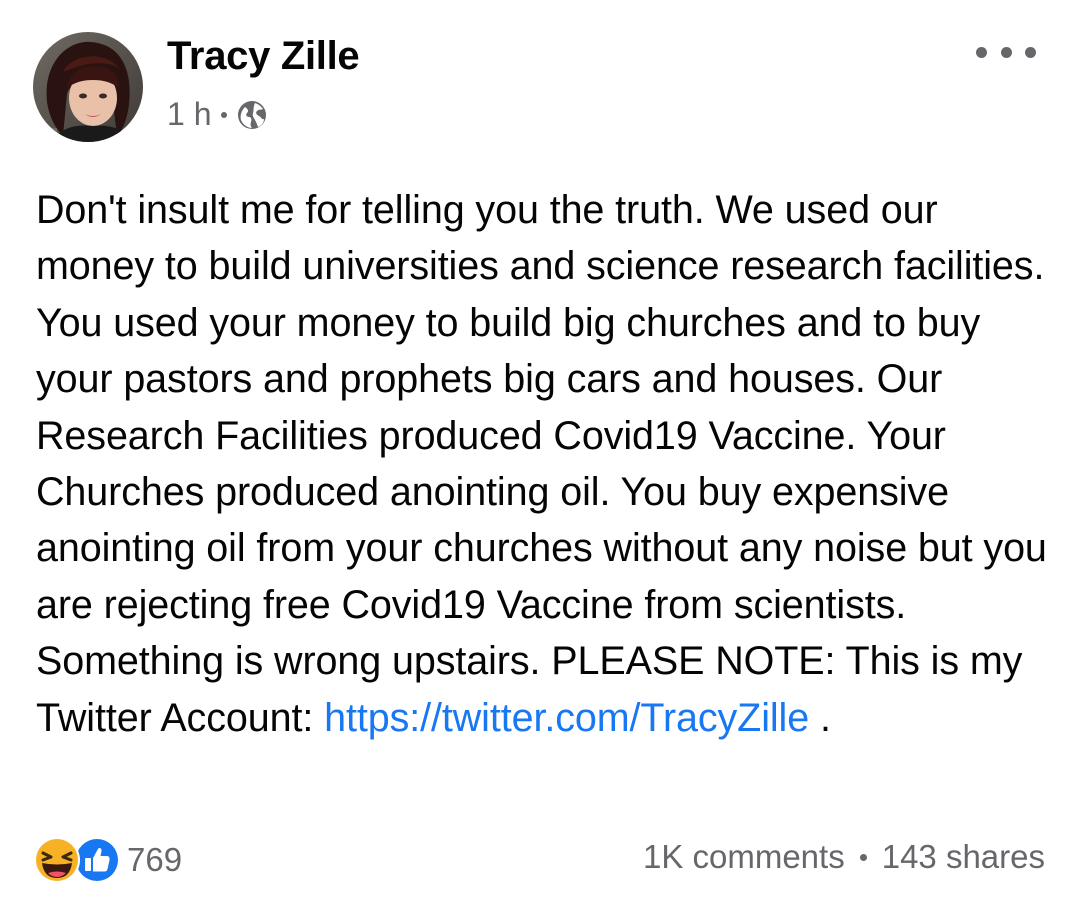 Image resolution: width=1080 pixels, height=916 pixels. I want to click on haha-icon, so click(57, 860).